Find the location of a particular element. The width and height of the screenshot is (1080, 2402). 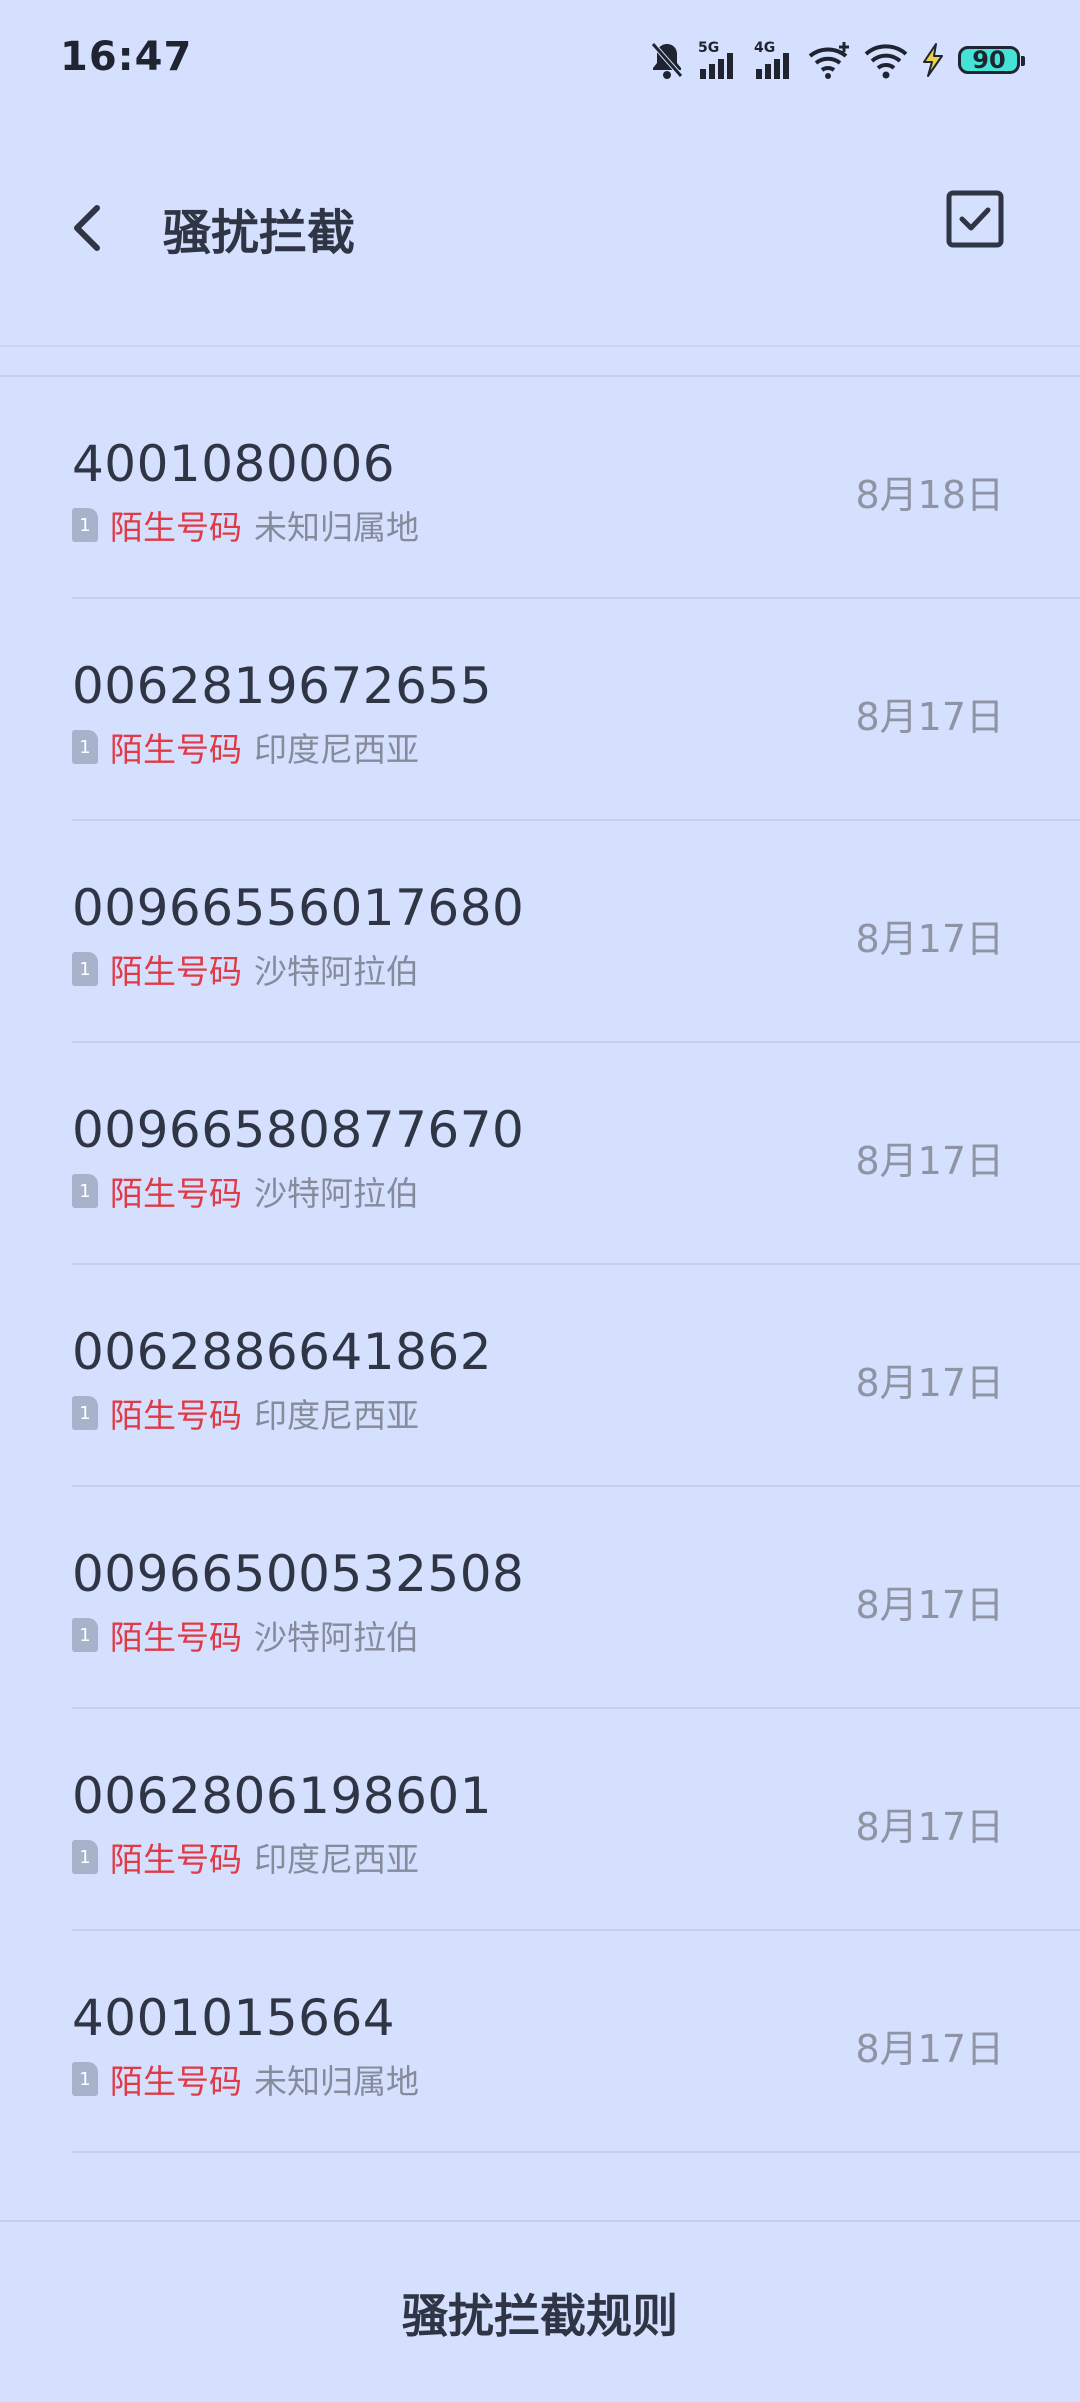

signal-5g-icon: 5G is located at coordinates (718, 60).